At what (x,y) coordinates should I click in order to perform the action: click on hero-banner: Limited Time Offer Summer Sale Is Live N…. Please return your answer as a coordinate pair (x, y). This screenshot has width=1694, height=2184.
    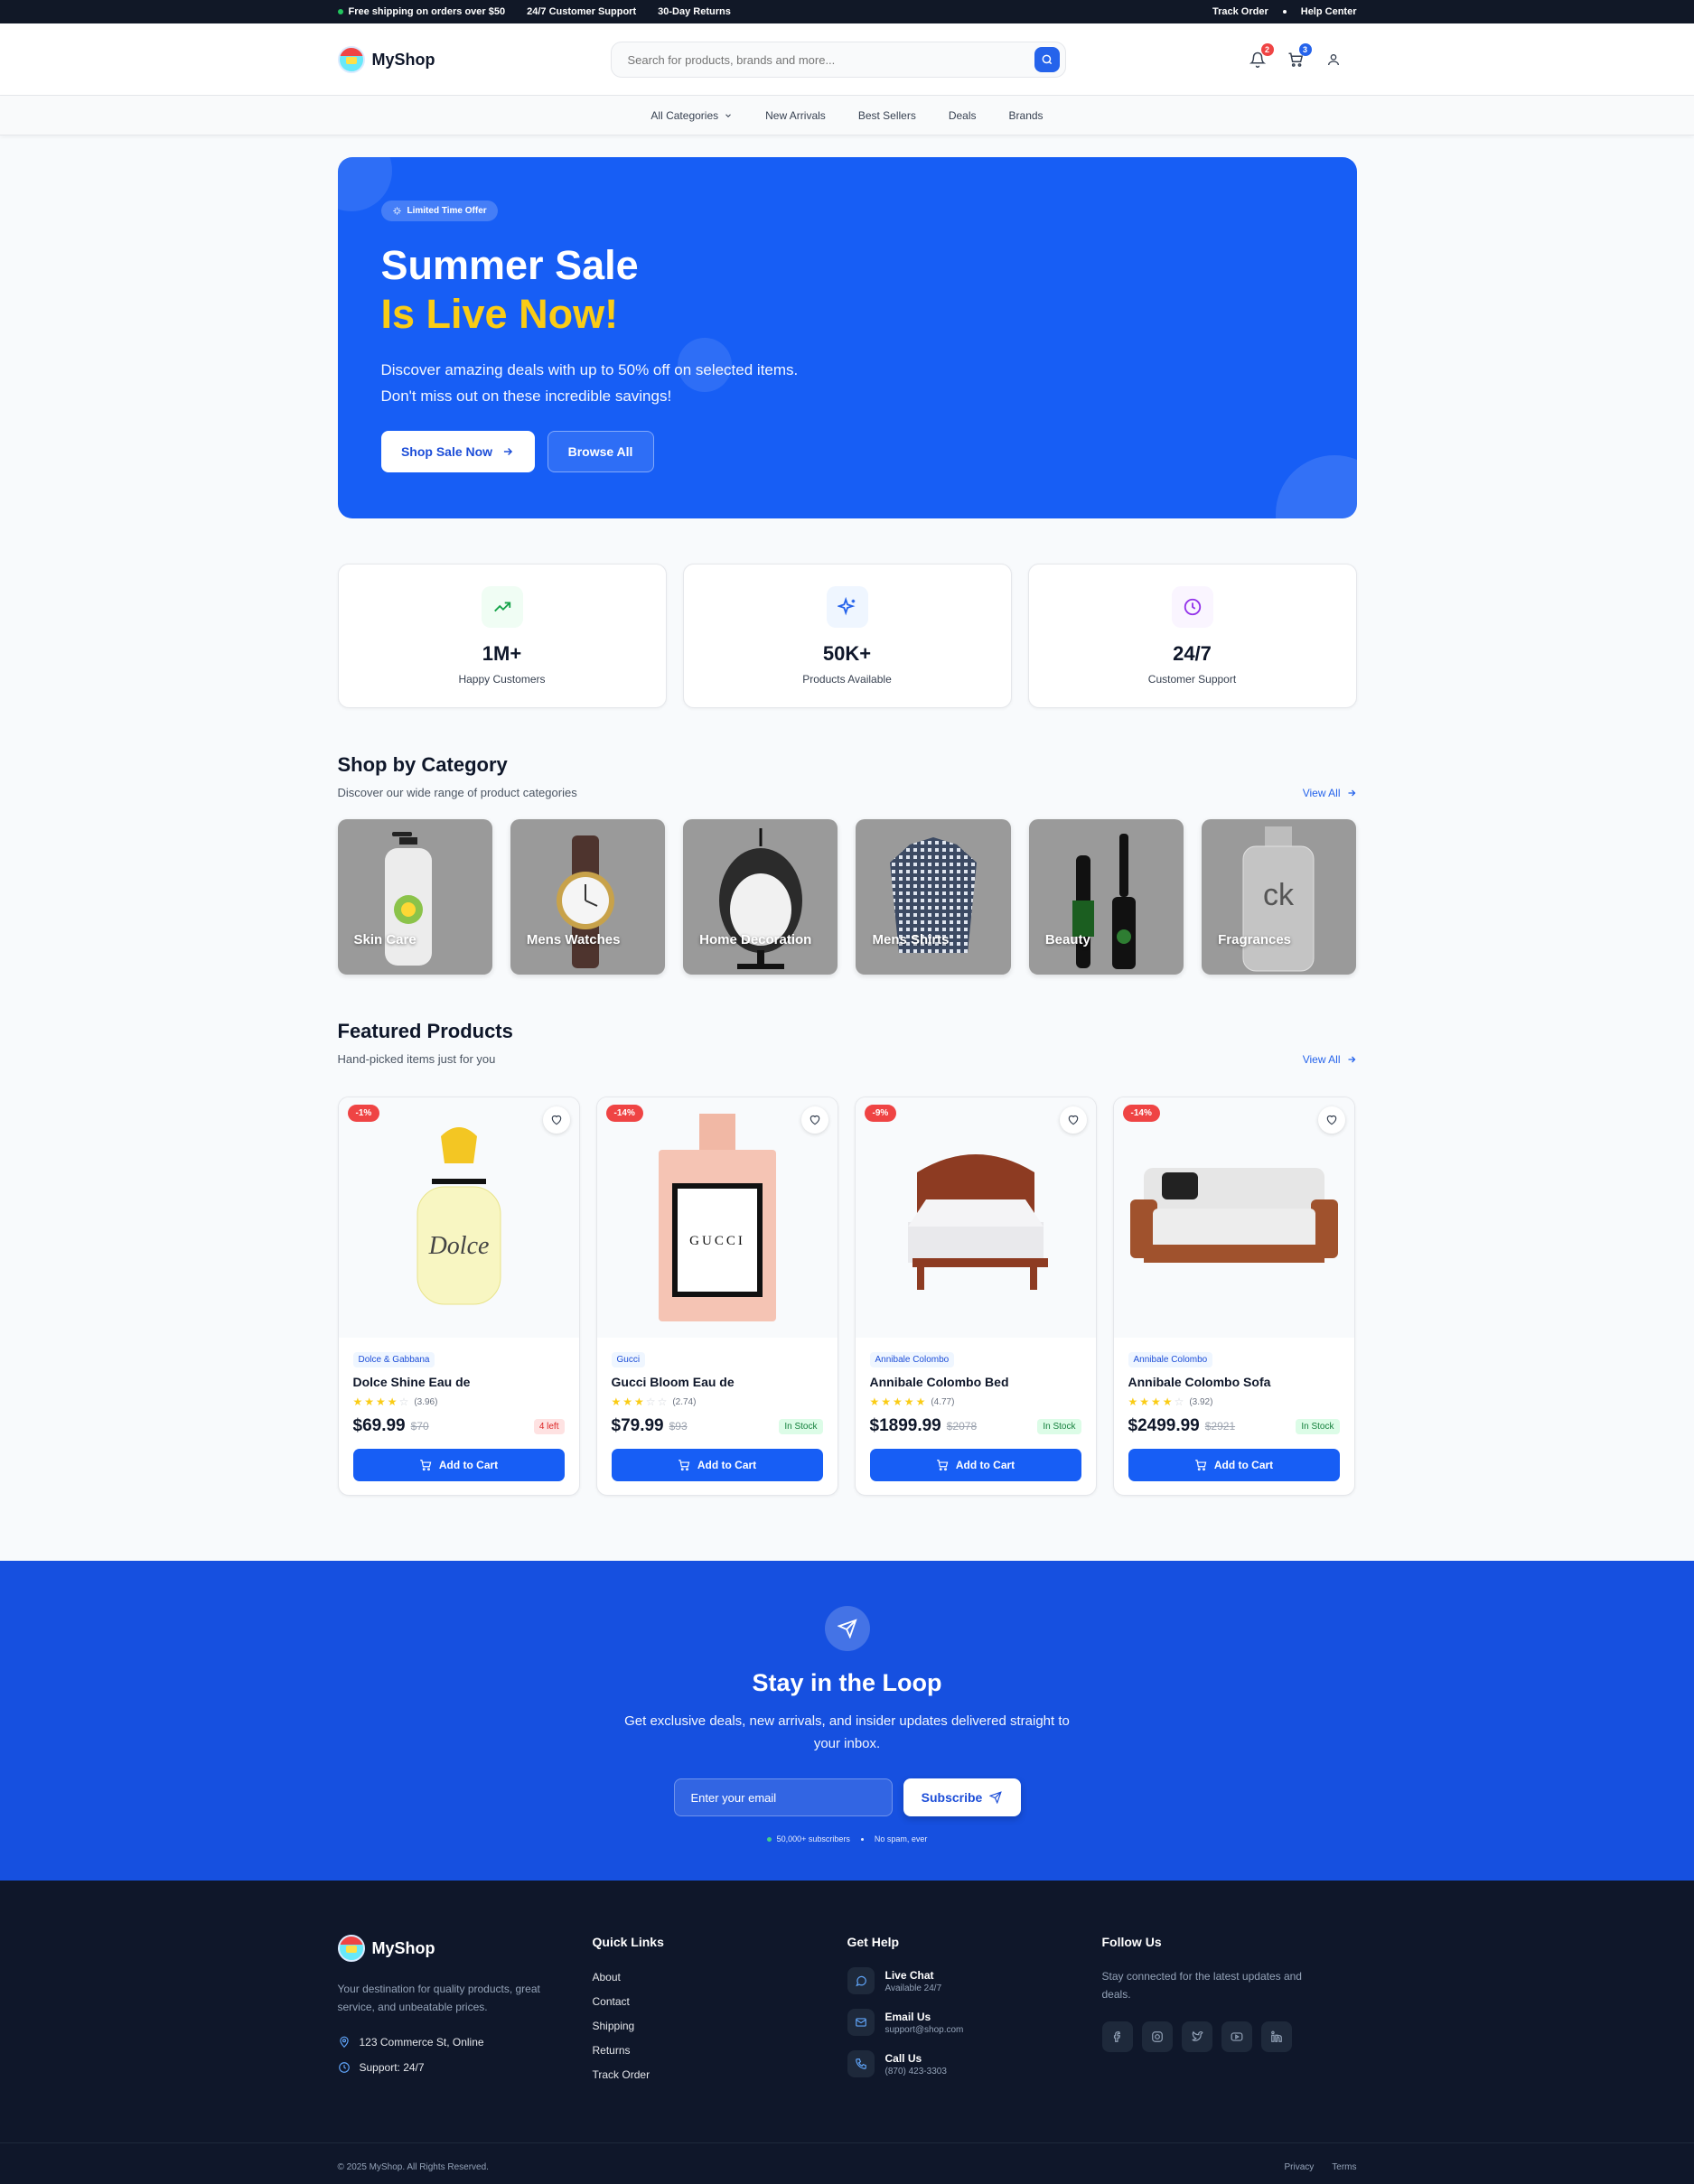
    Looking at the image, I should click on (847, 338).